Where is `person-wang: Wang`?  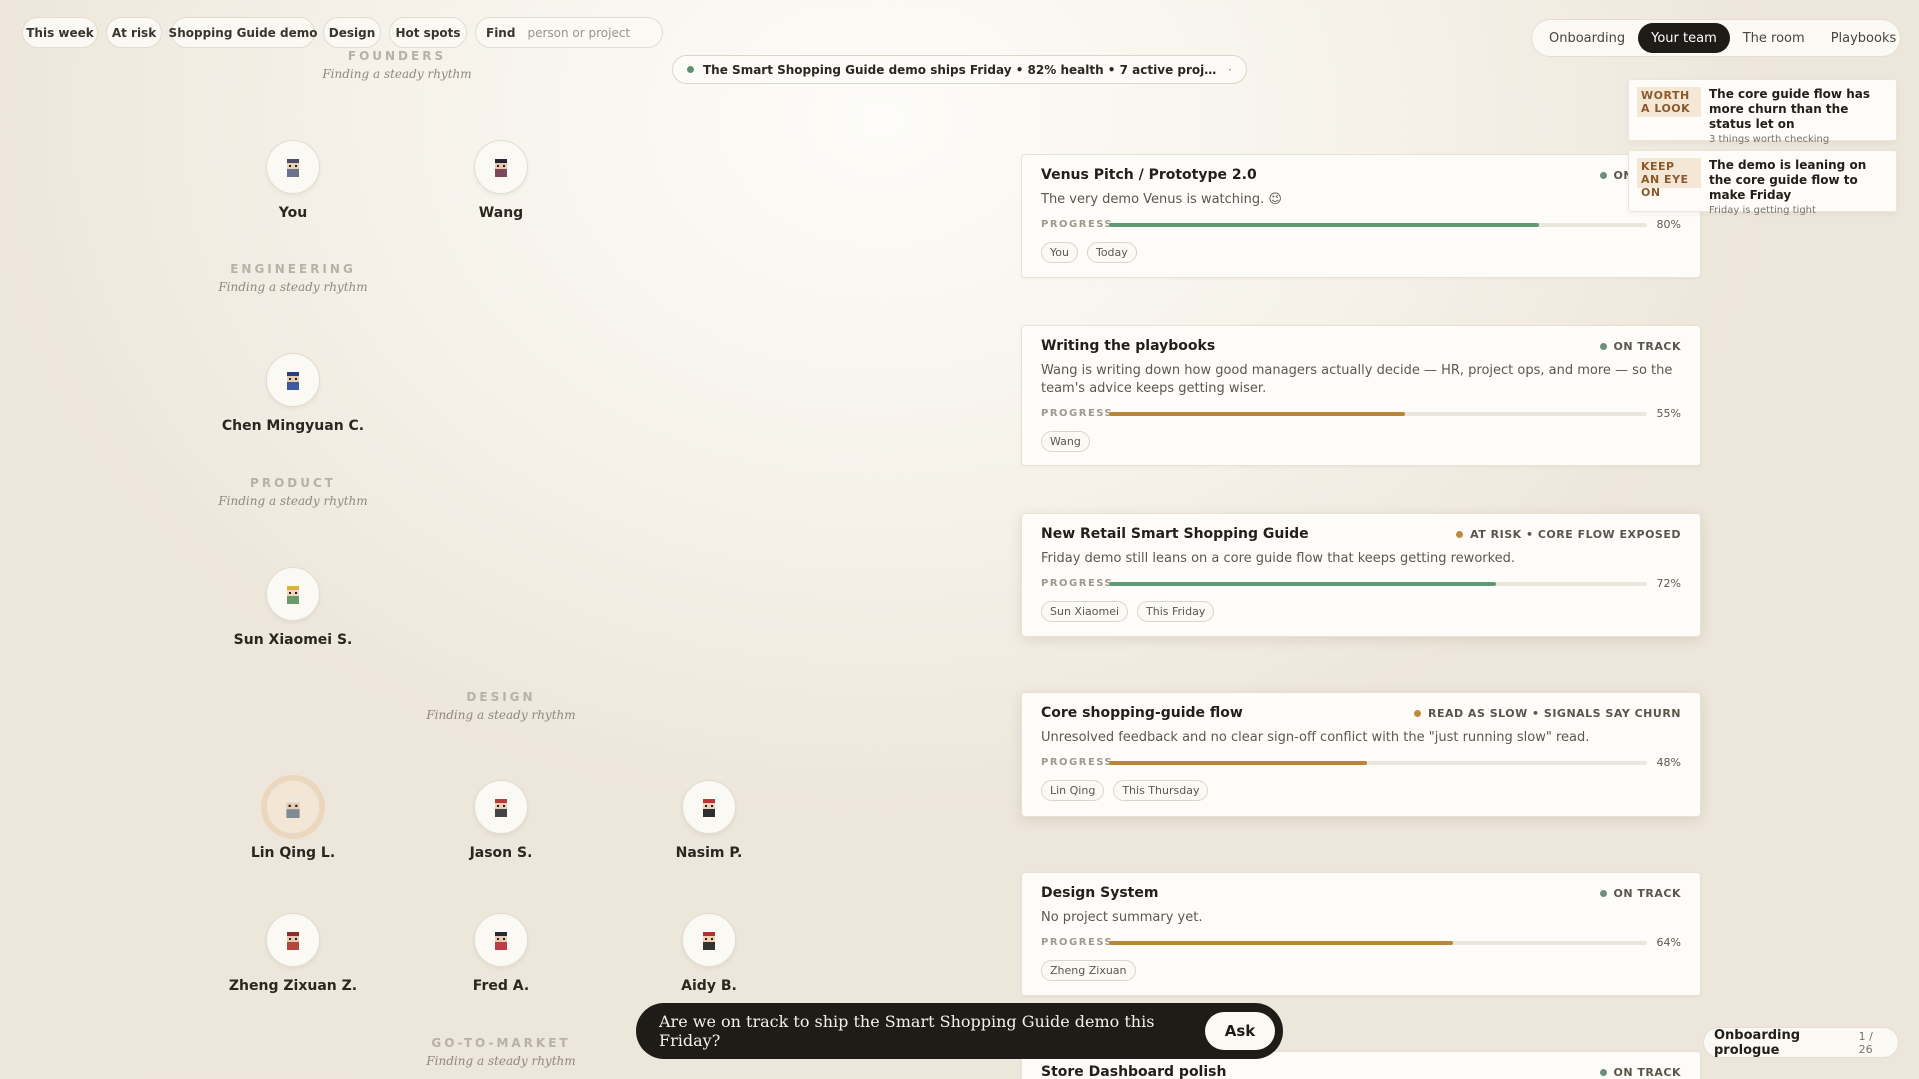
person-wang: Wang is located at coordinates (501, 180).